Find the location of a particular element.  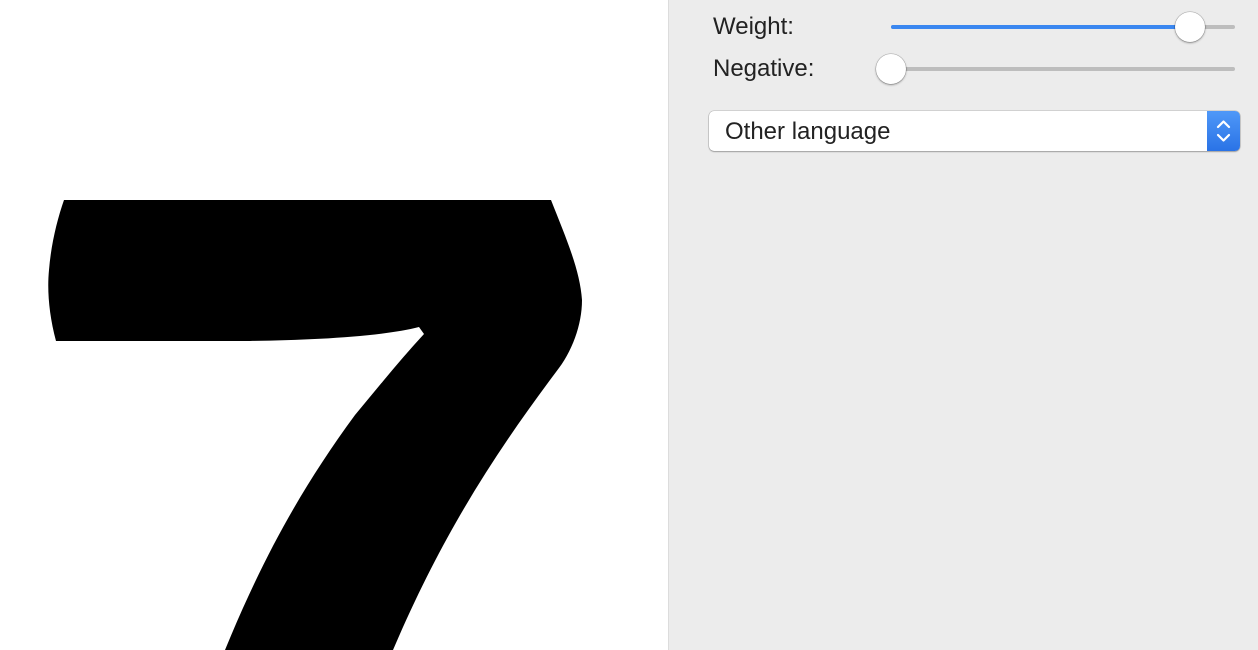

negative-slider-row: Negative: is located at coordinates (978, 69).